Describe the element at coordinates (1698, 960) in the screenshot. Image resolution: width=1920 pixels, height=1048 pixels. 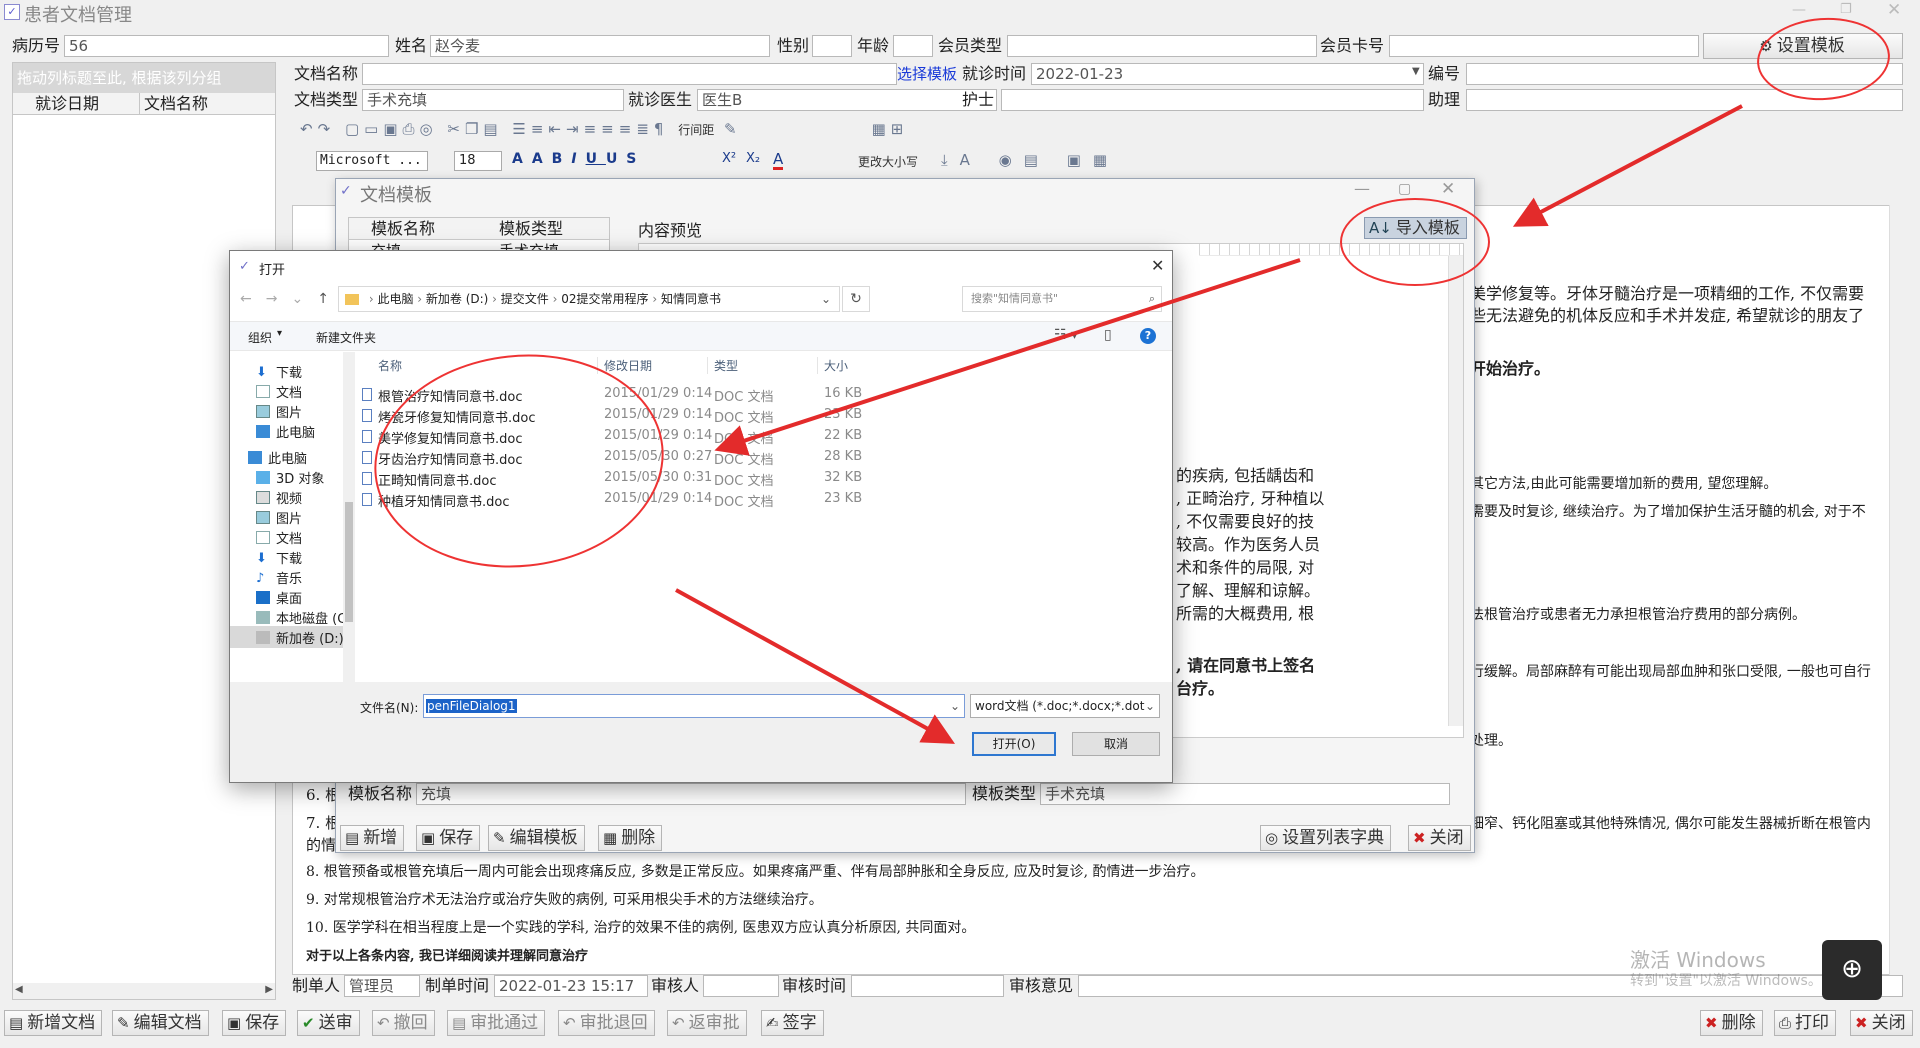
I see `activation-watermark-title: 激活 Windows` at that location.